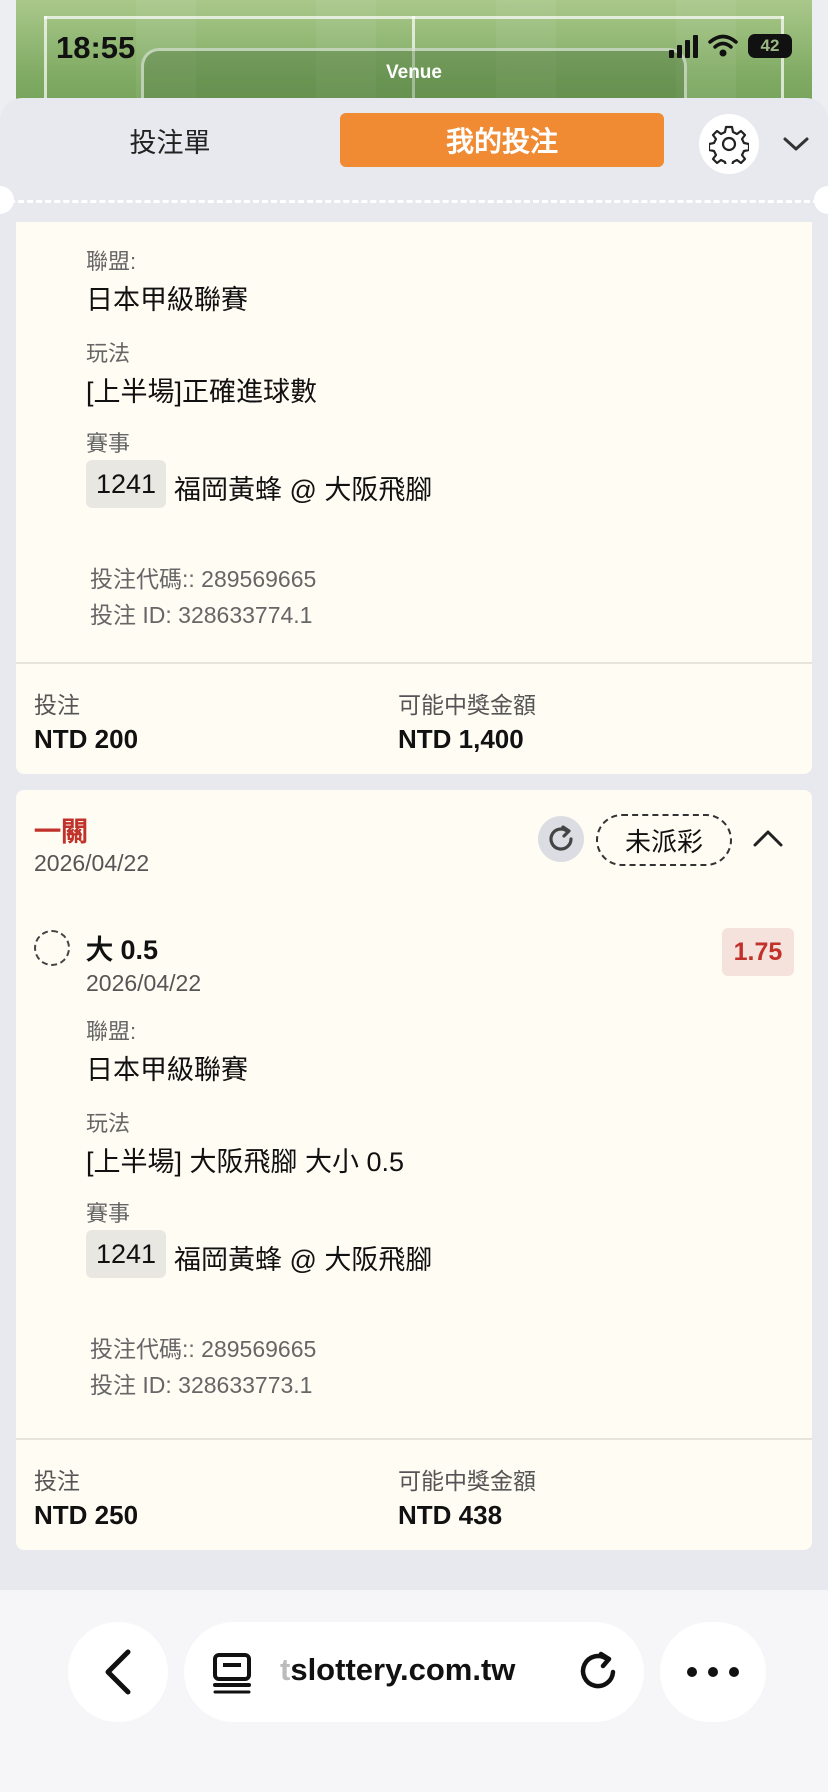 The height and width of the screenshot is (1792, 828). I want to click on tabs-icon, so click(232, 1673).